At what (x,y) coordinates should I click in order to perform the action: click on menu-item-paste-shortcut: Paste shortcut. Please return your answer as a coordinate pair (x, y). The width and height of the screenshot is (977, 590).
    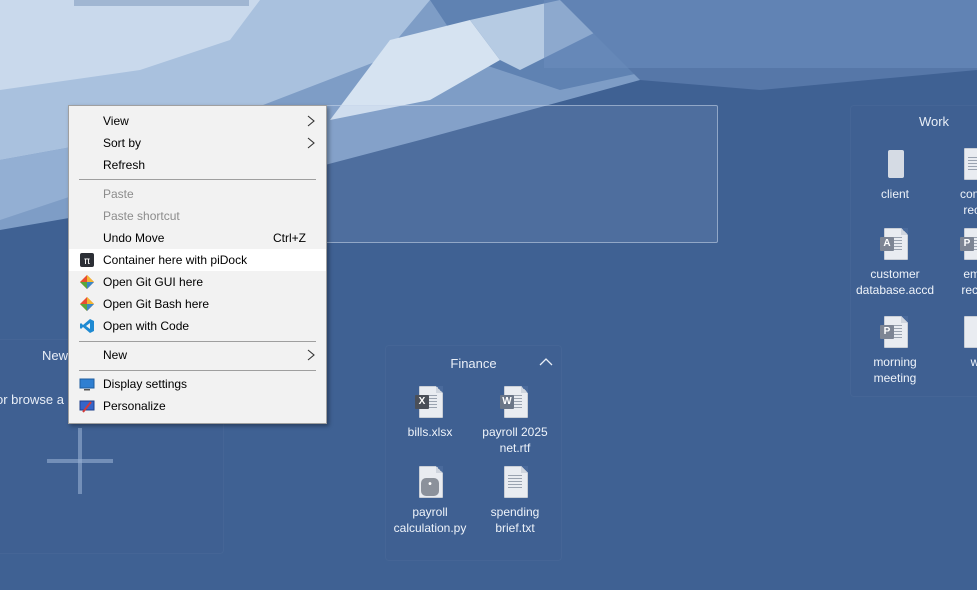
    Looking at the image, I should click on (197, 216).